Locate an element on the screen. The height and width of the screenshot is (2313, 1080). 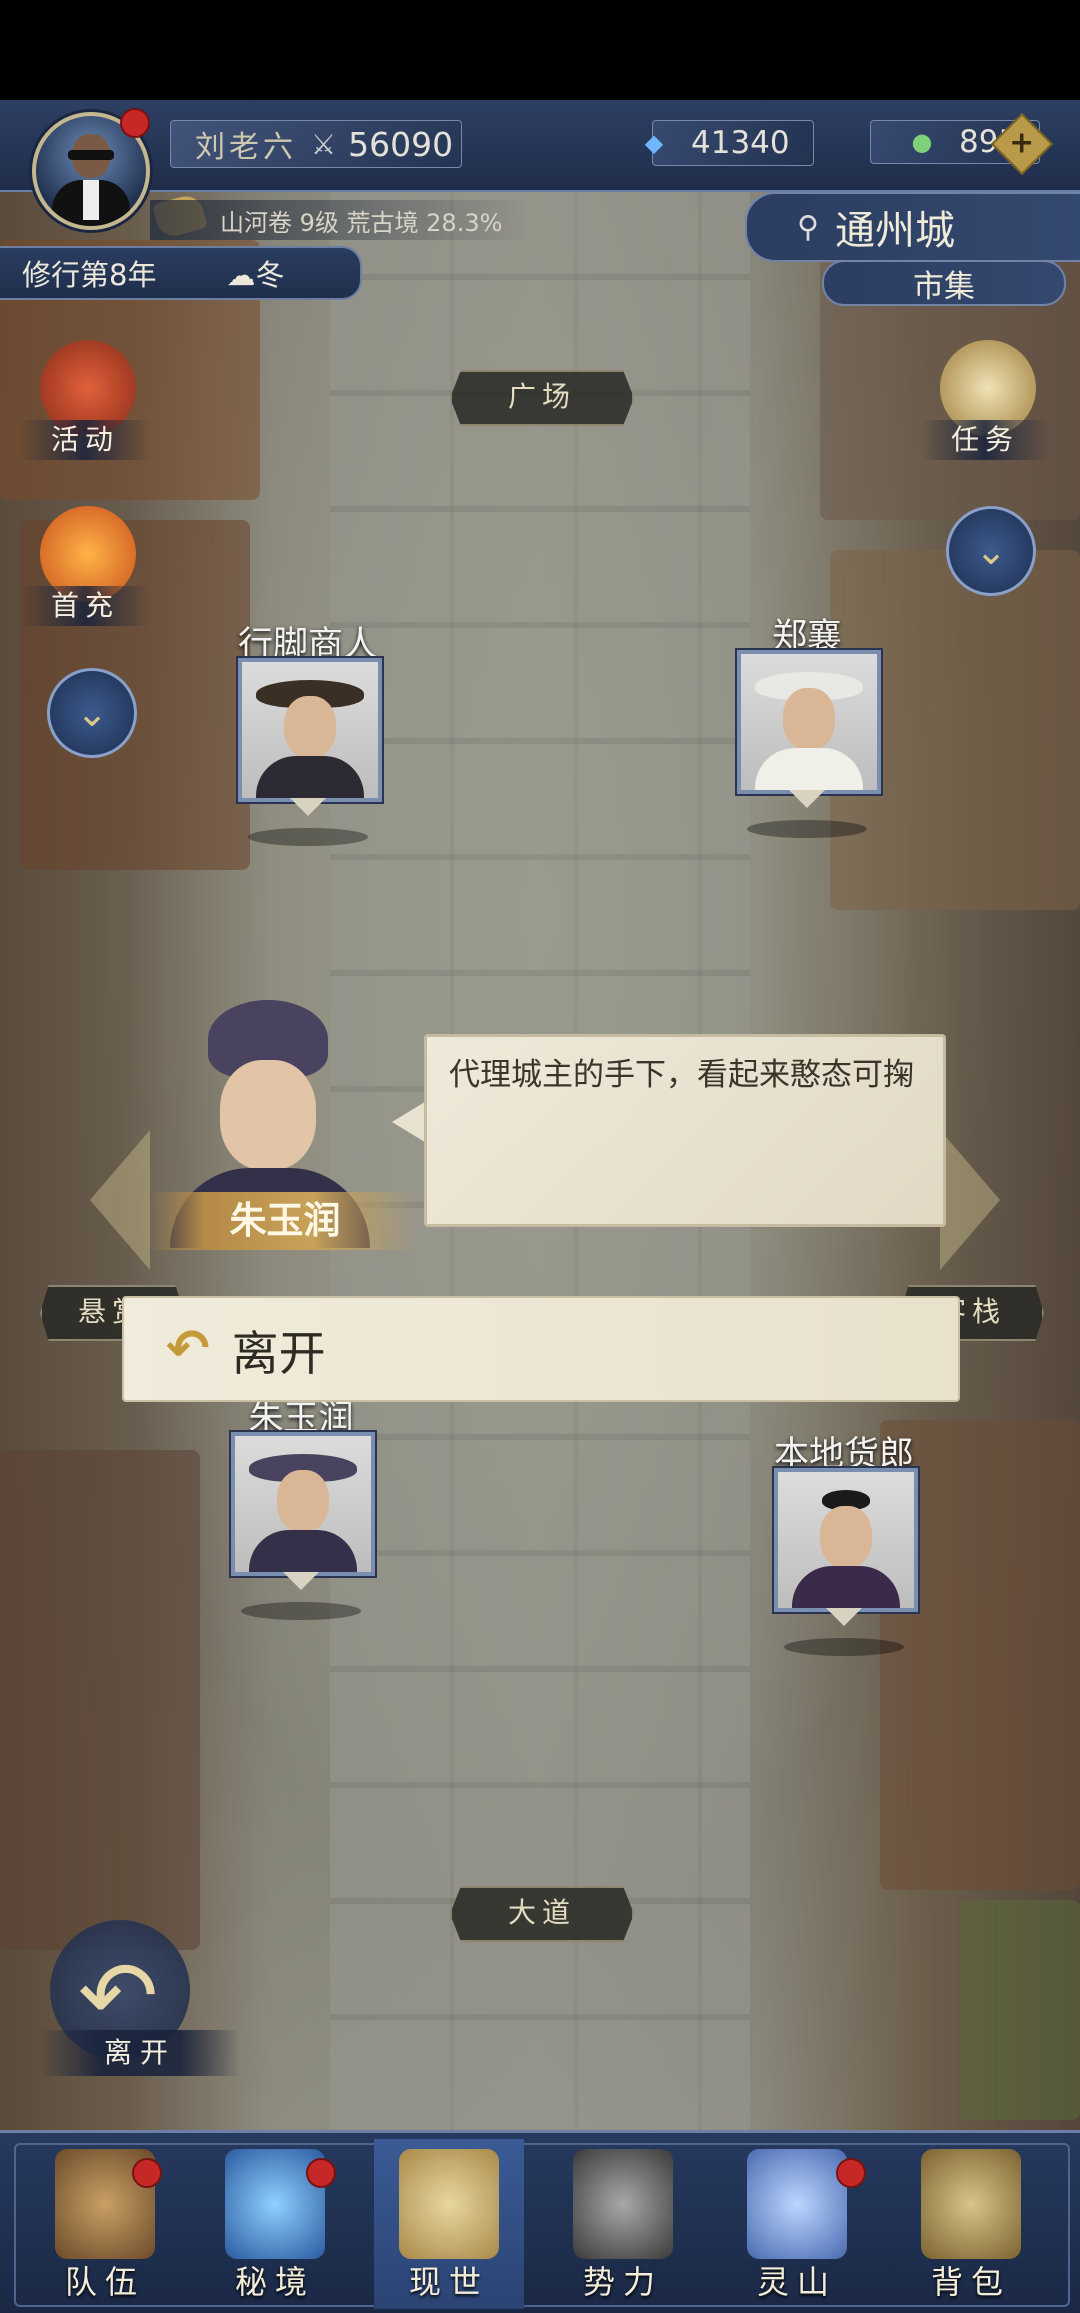
tab-backpack: 背包 is located at coordinates (971, 2224).